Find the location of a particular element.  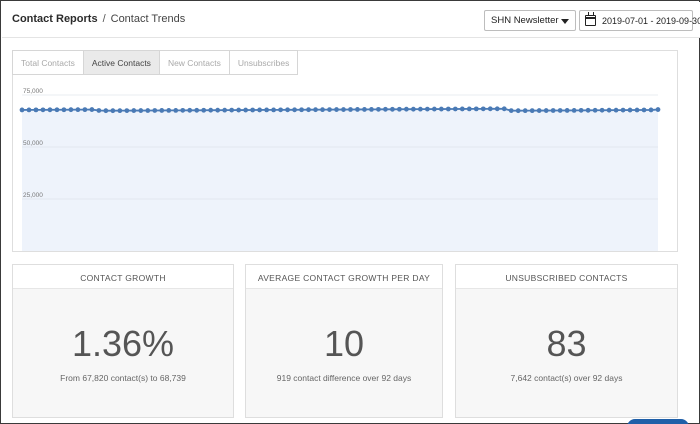

breadcrumb: Contact Reports / Contact Trends is located at coordinates (98, 19).